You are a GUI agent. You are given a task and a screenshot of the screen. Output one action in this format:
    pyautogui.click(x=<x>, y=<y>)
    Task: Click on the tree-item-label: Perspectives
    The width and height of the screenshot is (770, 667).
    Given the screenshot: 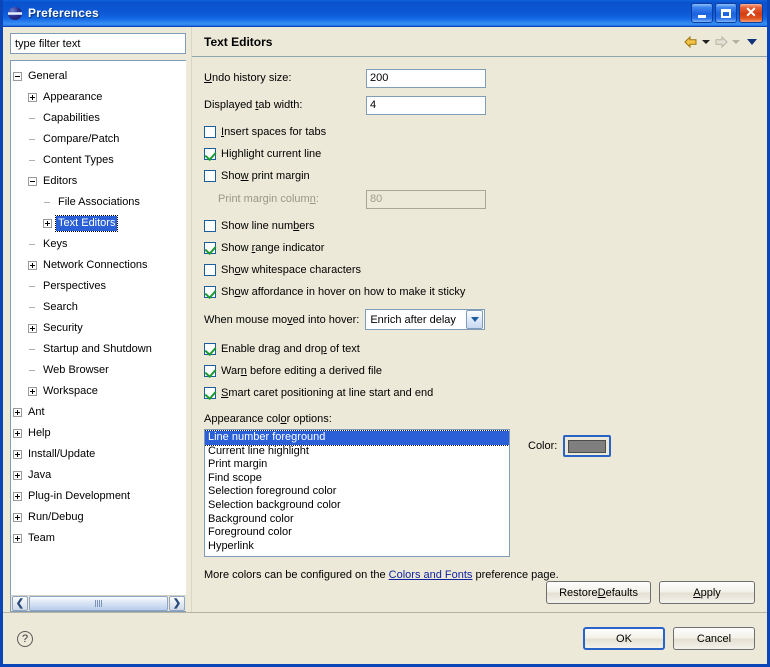 What is the action you would take?
    pyautogui.click(x=74, y=286)
    